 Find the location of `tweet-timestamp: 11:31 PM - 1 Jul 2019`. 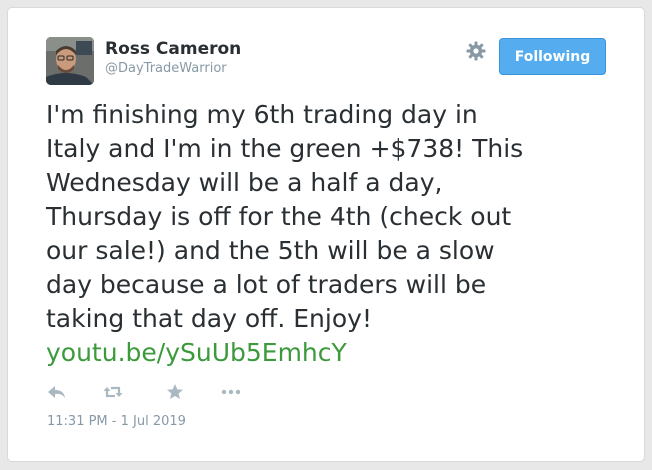

tweet-timestamp: 11:31 PM - 1 Jul 2019 is located at coordinates (116, 421).